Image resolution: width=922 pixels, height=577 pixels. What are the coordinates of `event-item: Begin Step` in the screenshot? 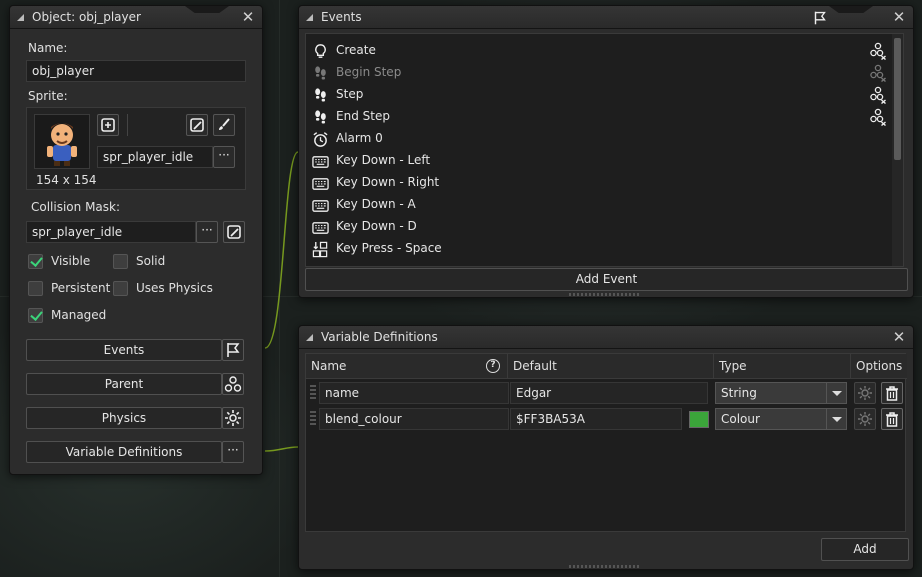 It's located at (597, 73).